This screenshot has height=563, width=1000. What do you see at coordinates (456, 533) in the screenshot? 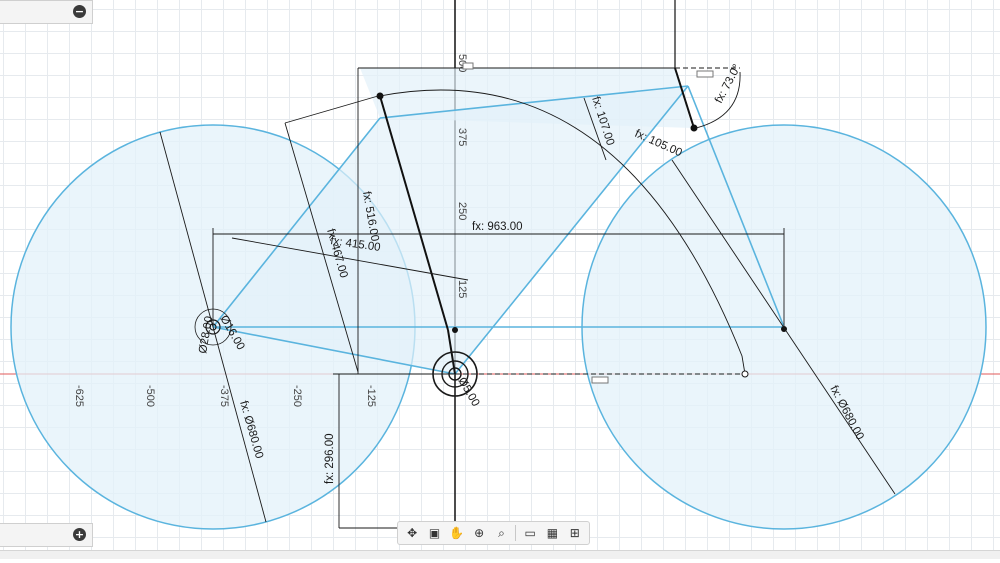
I see `pan-icon: ✋` at bounding box center [456, 533].